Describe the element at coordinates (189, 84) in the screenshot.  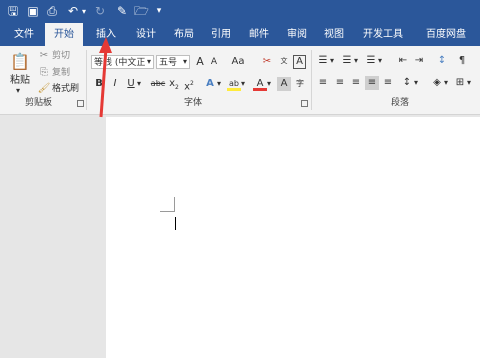
I see `superscript-button: x2` at that location.